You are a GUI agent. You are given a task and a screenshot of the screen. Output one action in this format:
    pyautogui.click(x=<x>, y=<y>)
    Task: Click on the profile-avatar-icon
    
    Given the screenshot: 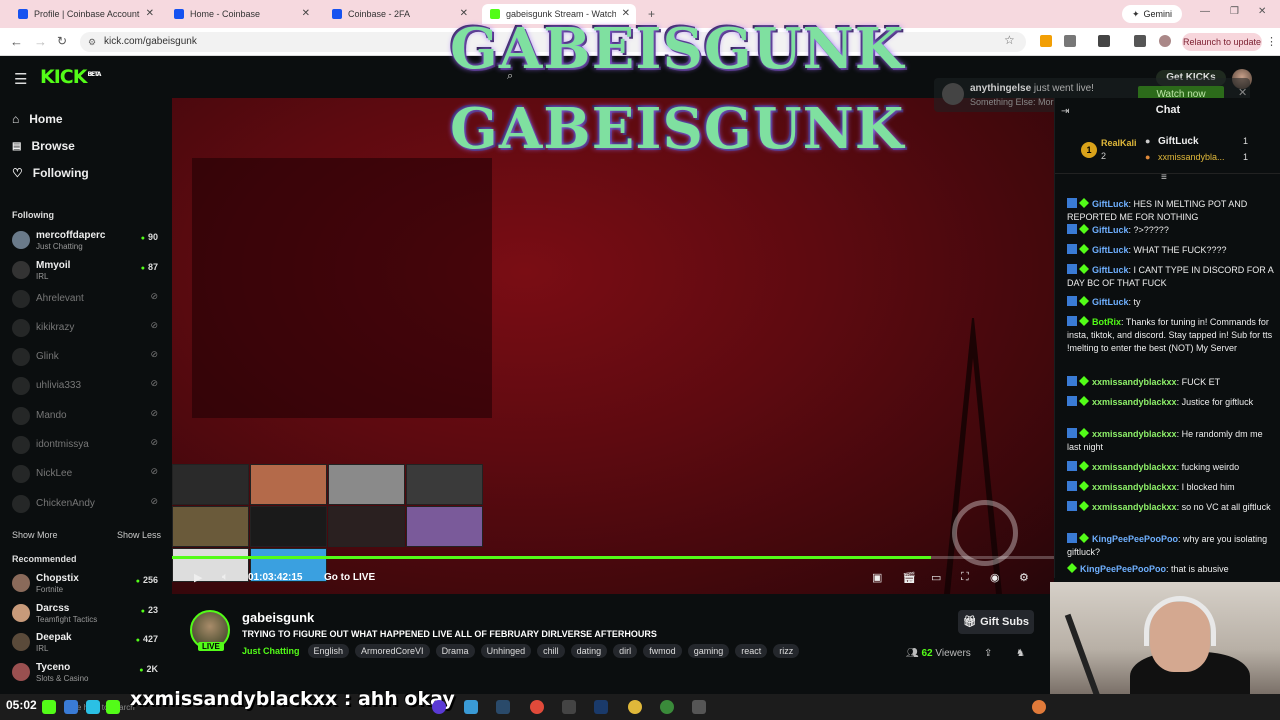 What is the action you would take?
    pyautogui.click(x=1165, y=41)
    